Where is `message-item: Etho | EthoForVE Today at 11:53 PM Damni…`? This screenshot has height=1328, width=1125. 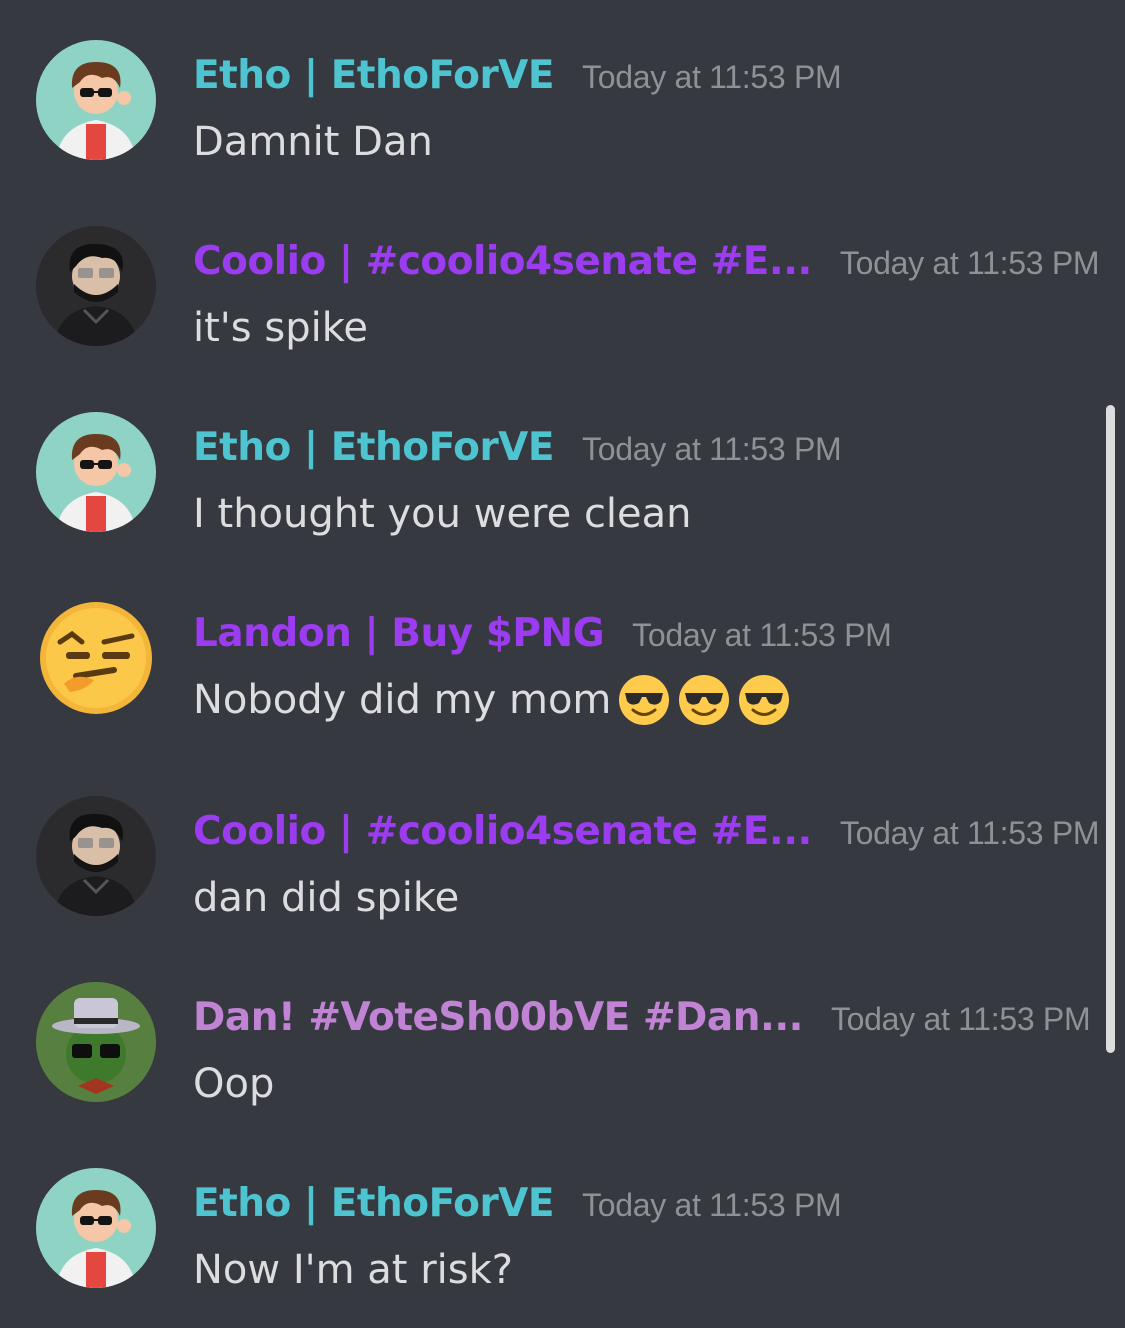
message-item: Etho | EthoForVE Today at 11:53 PM Damni… is located at coordinates (550, 120).